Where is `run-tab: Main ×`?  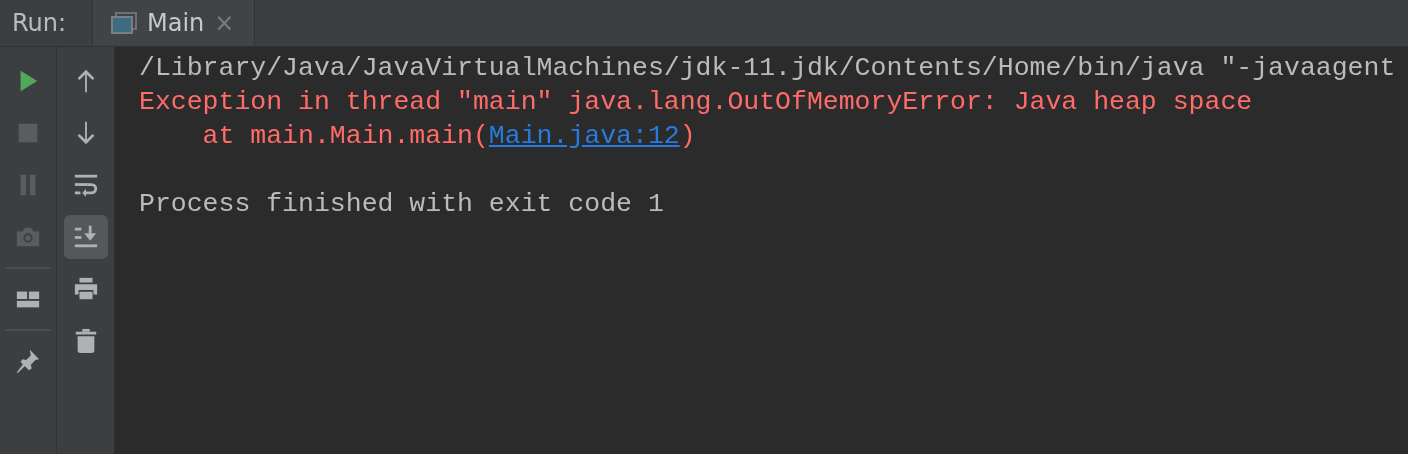
run-tab: Main × is located at coordinates (174, 23).